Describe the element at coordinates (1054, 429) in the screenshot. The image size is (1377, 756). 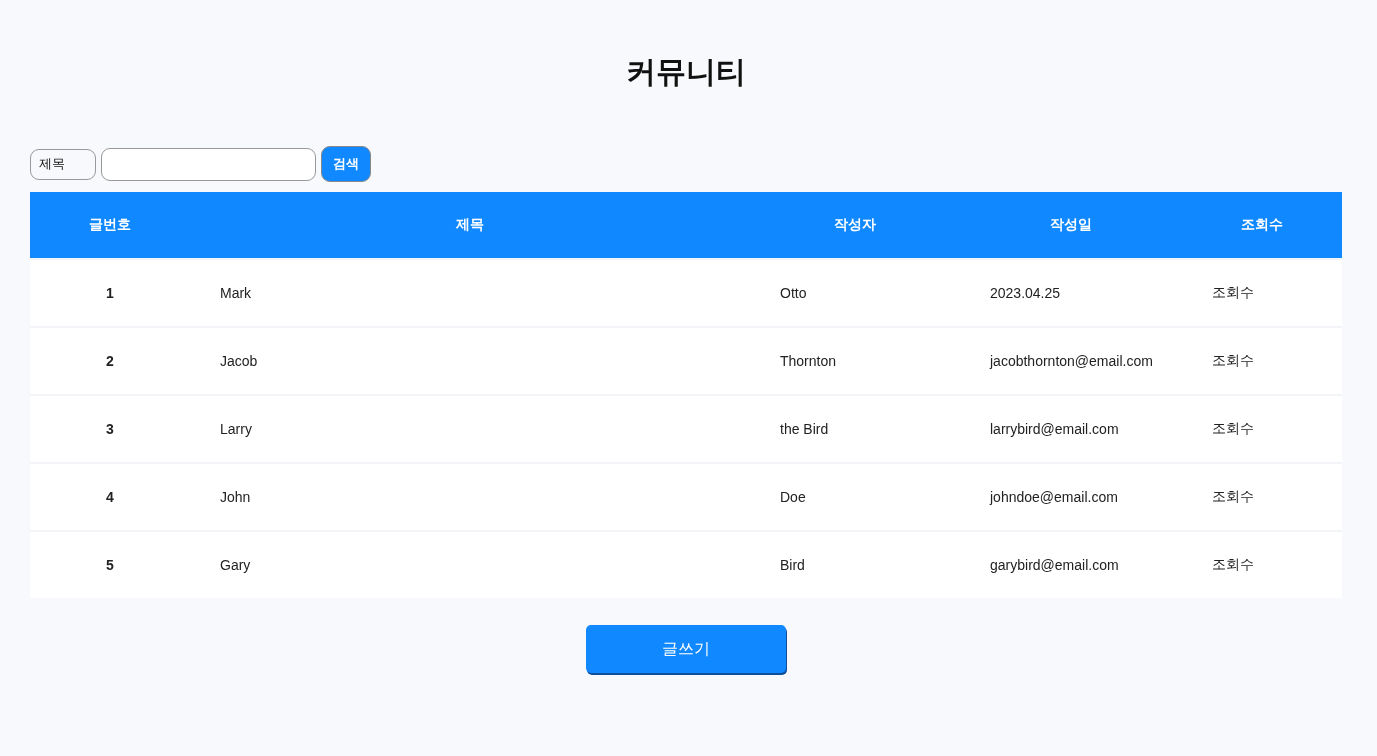
I see `table-cell-text: larrybird@email.com` at that location.